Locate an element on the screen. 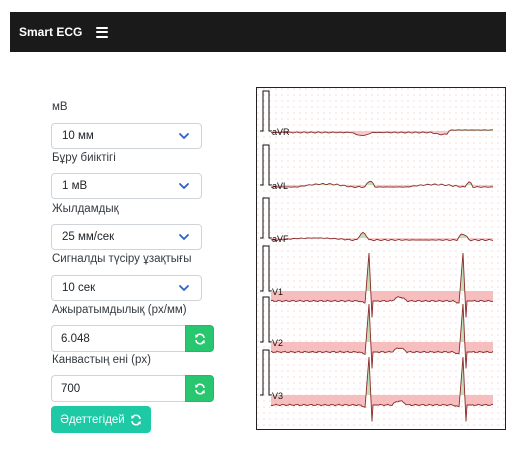  deviation-label: Бұру биіктігі is located at coordinates (84, 158).